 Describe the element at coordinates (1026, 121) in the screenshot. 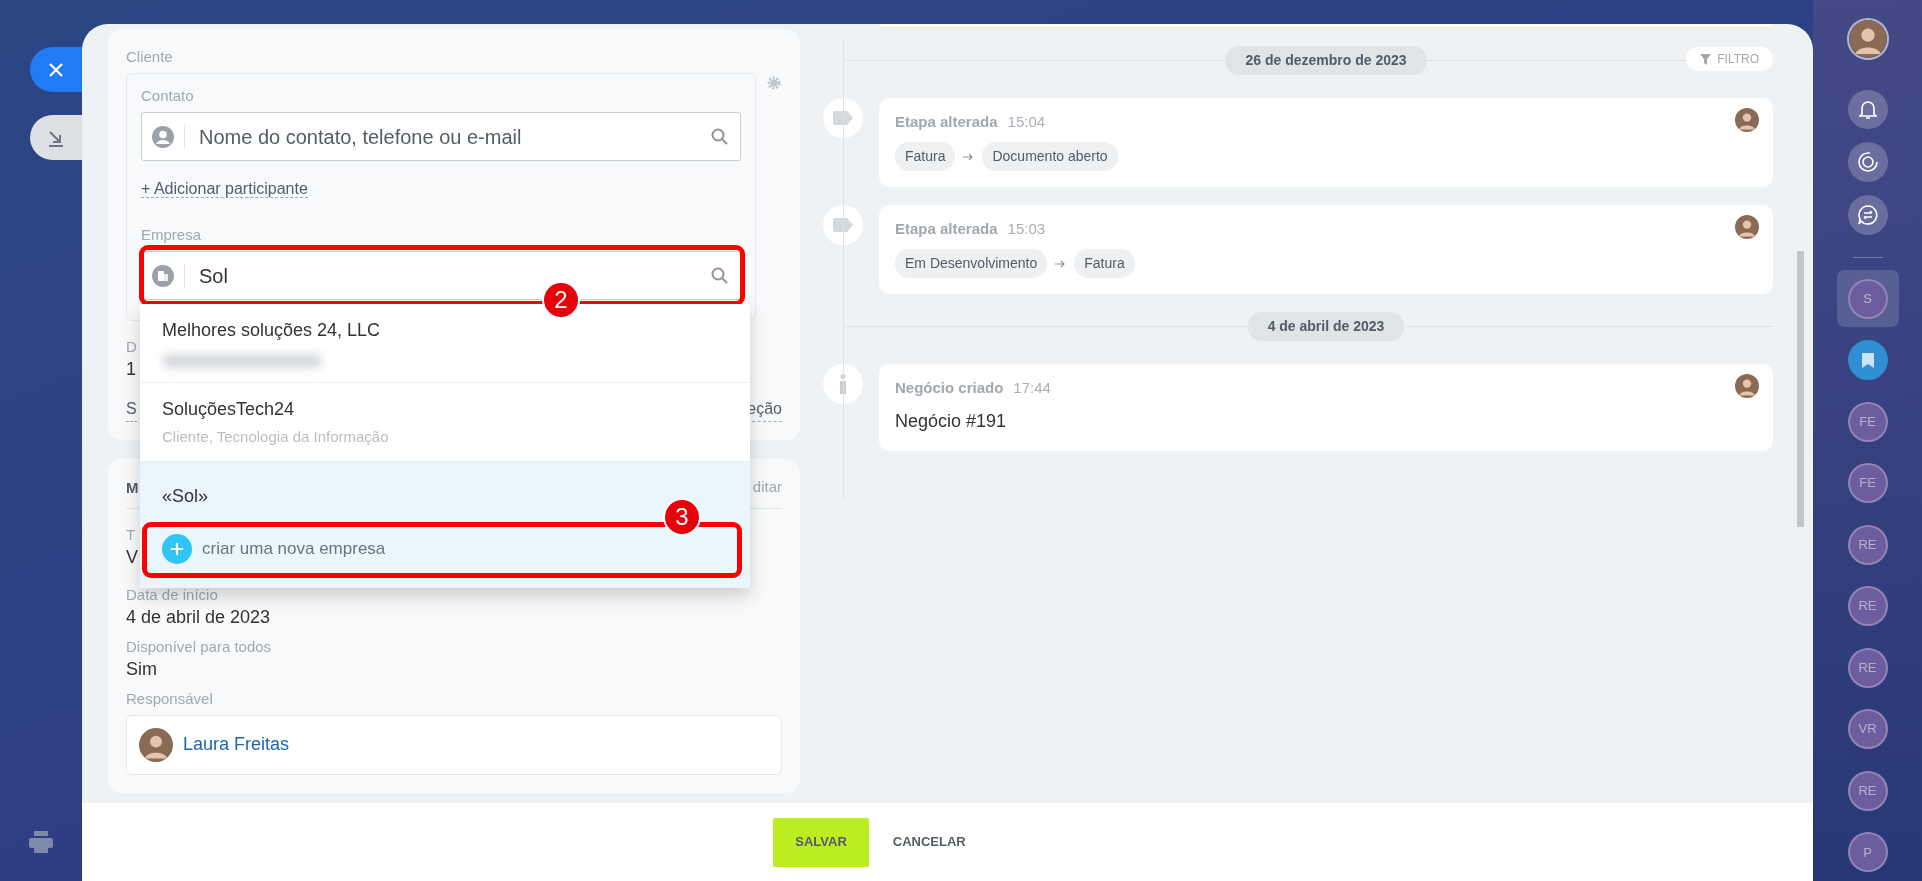

I see `event-time: 15:04` at that location.